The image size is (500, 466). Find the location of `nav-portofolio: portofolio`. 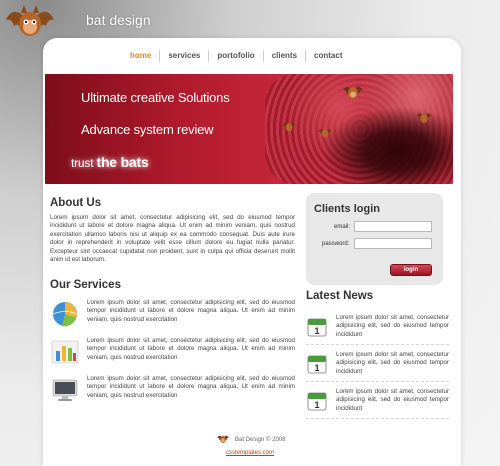

nav-portofolio: portofolio is located at coordinates (236, 56).